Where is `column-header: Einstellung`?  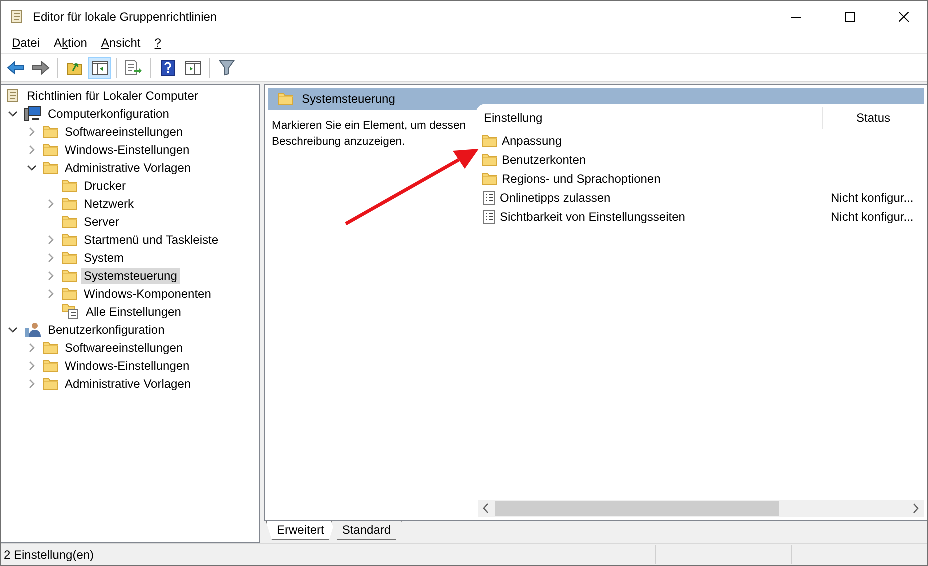
column-header: Einstellung is located at coordinates (649, 117).